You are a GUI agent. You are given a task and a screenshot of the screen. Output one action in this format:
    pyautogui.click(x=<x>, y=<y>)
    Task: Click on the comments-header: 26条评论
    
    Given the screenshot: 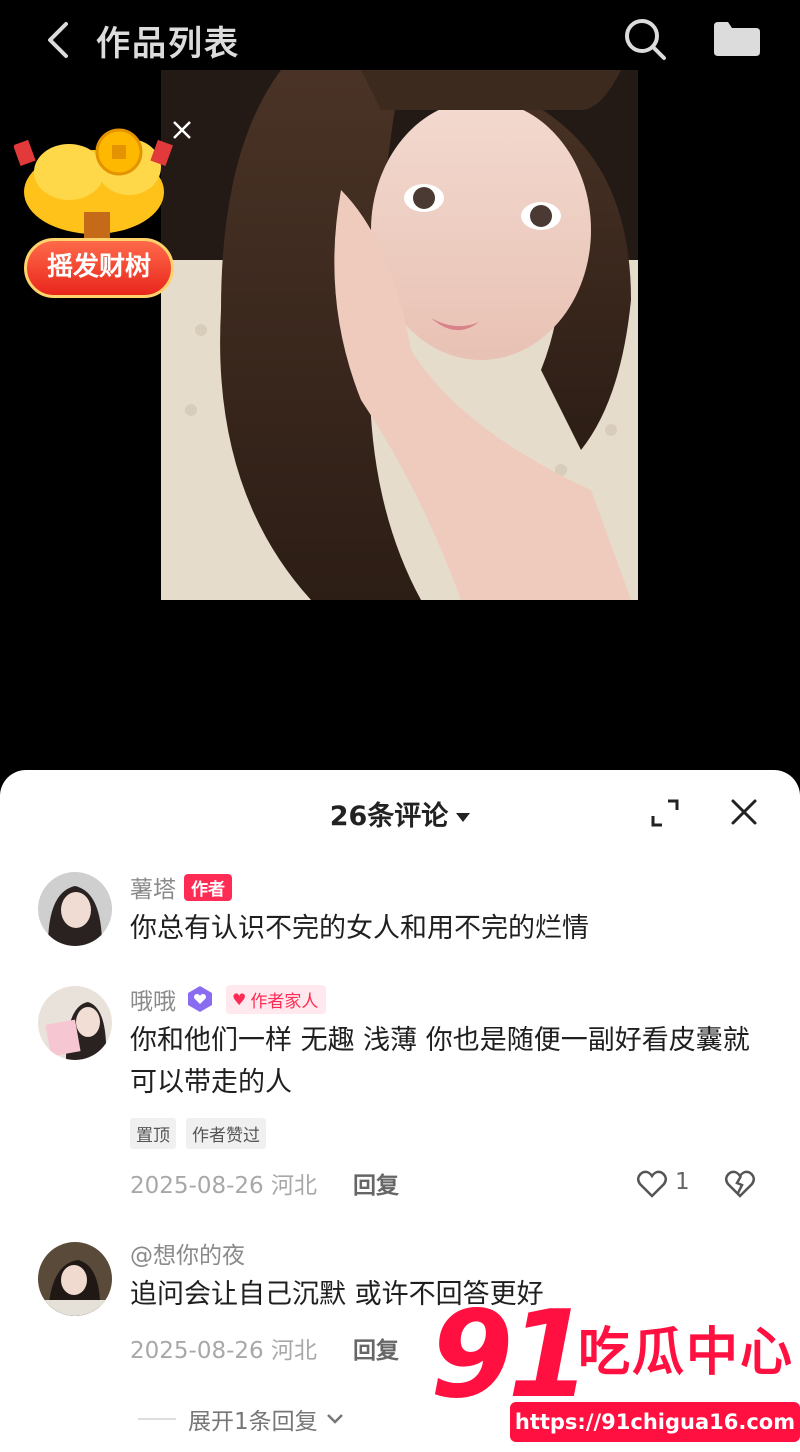 What is the action you would take?
    pyautogui.click(x=400, y=813)
    